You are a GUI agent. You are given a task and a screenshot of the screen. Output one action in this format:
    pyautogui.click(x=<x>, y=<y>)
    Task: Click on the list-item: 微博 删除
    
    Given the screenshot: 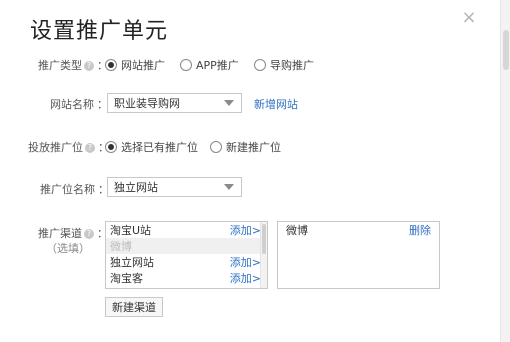 What is the action you would take?
    pyautogui.click(x=358, y=230)
    